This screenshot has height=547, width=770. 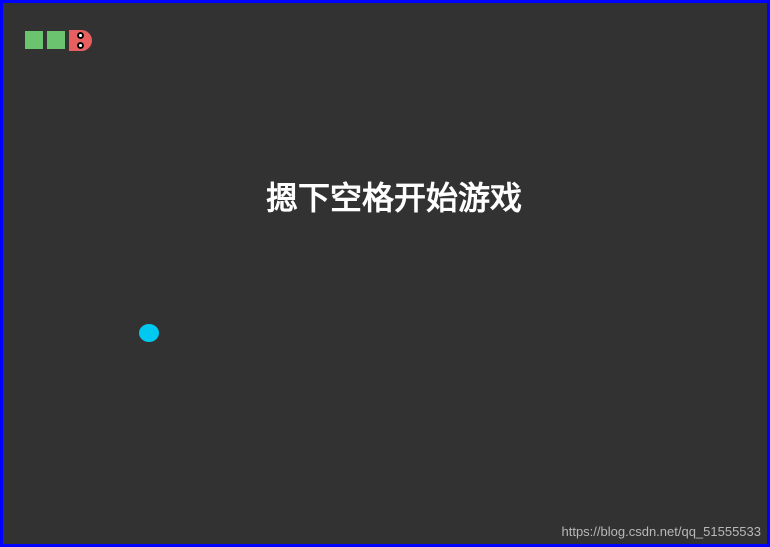 I want to click on start-message: 摁下空格开始游戏, so click(x=393, y=198).